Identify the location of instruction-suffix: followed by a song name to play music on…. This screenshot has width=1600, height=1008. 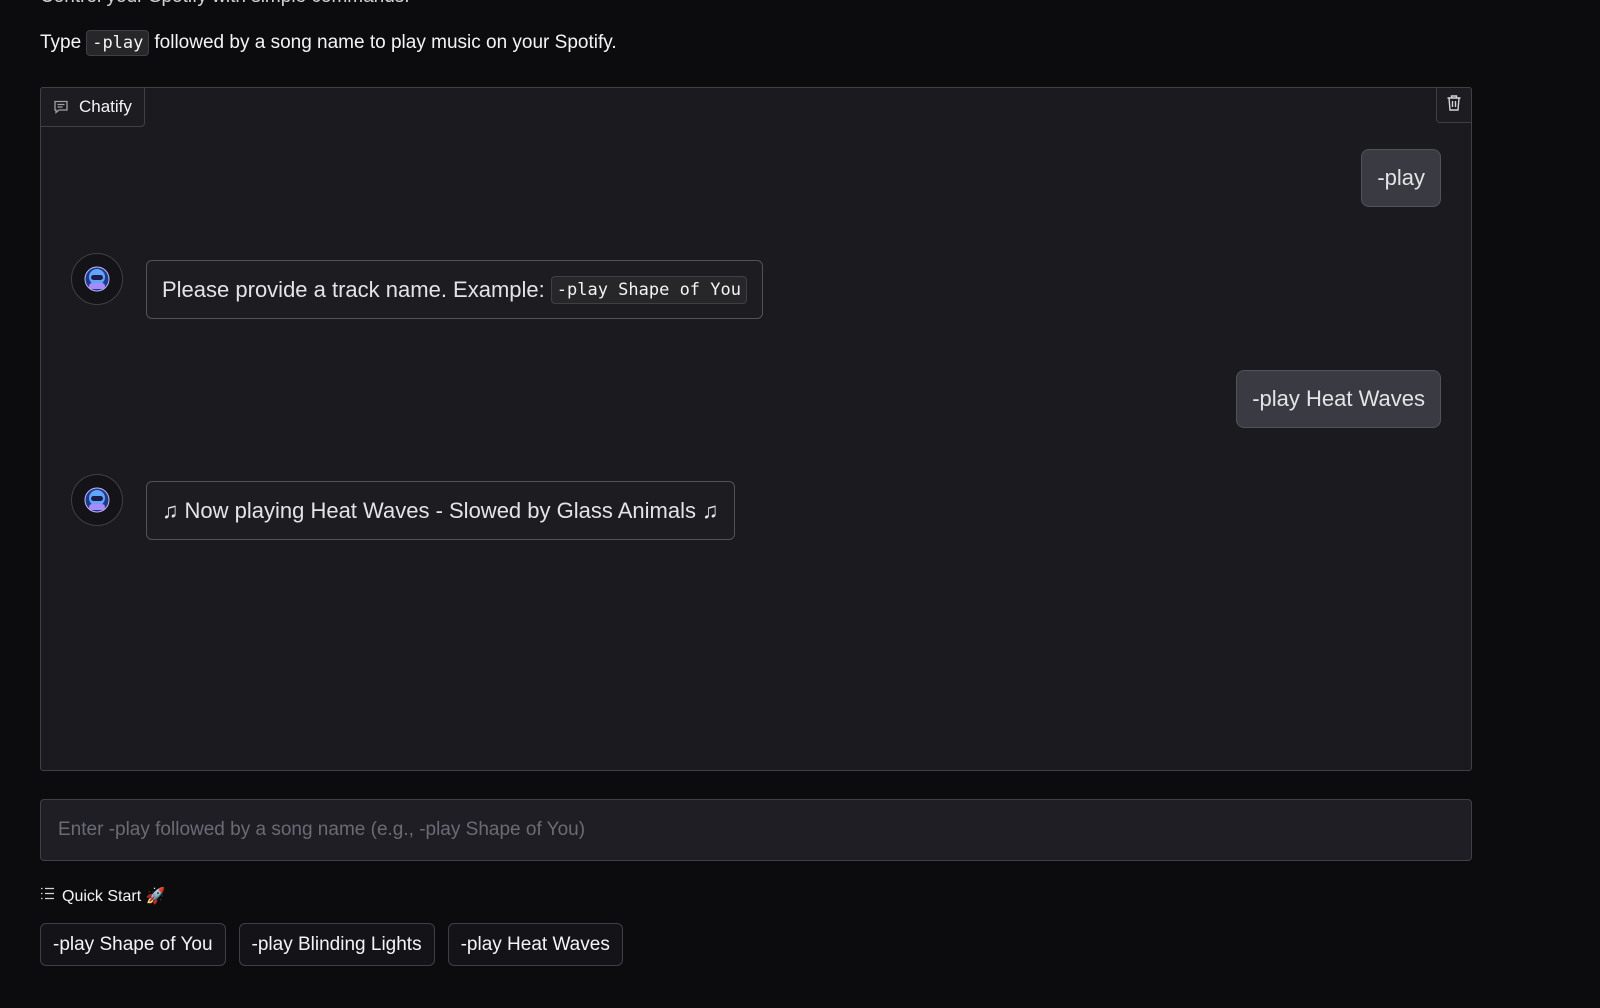
(385, 42).